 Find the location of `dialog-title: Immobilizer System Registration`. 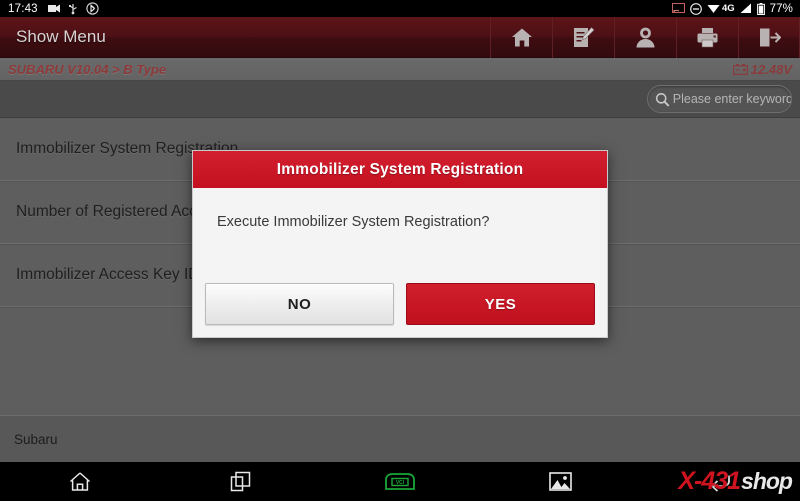

dialog-title: Immobilizer System Registration is located at coordinates (400, 169).